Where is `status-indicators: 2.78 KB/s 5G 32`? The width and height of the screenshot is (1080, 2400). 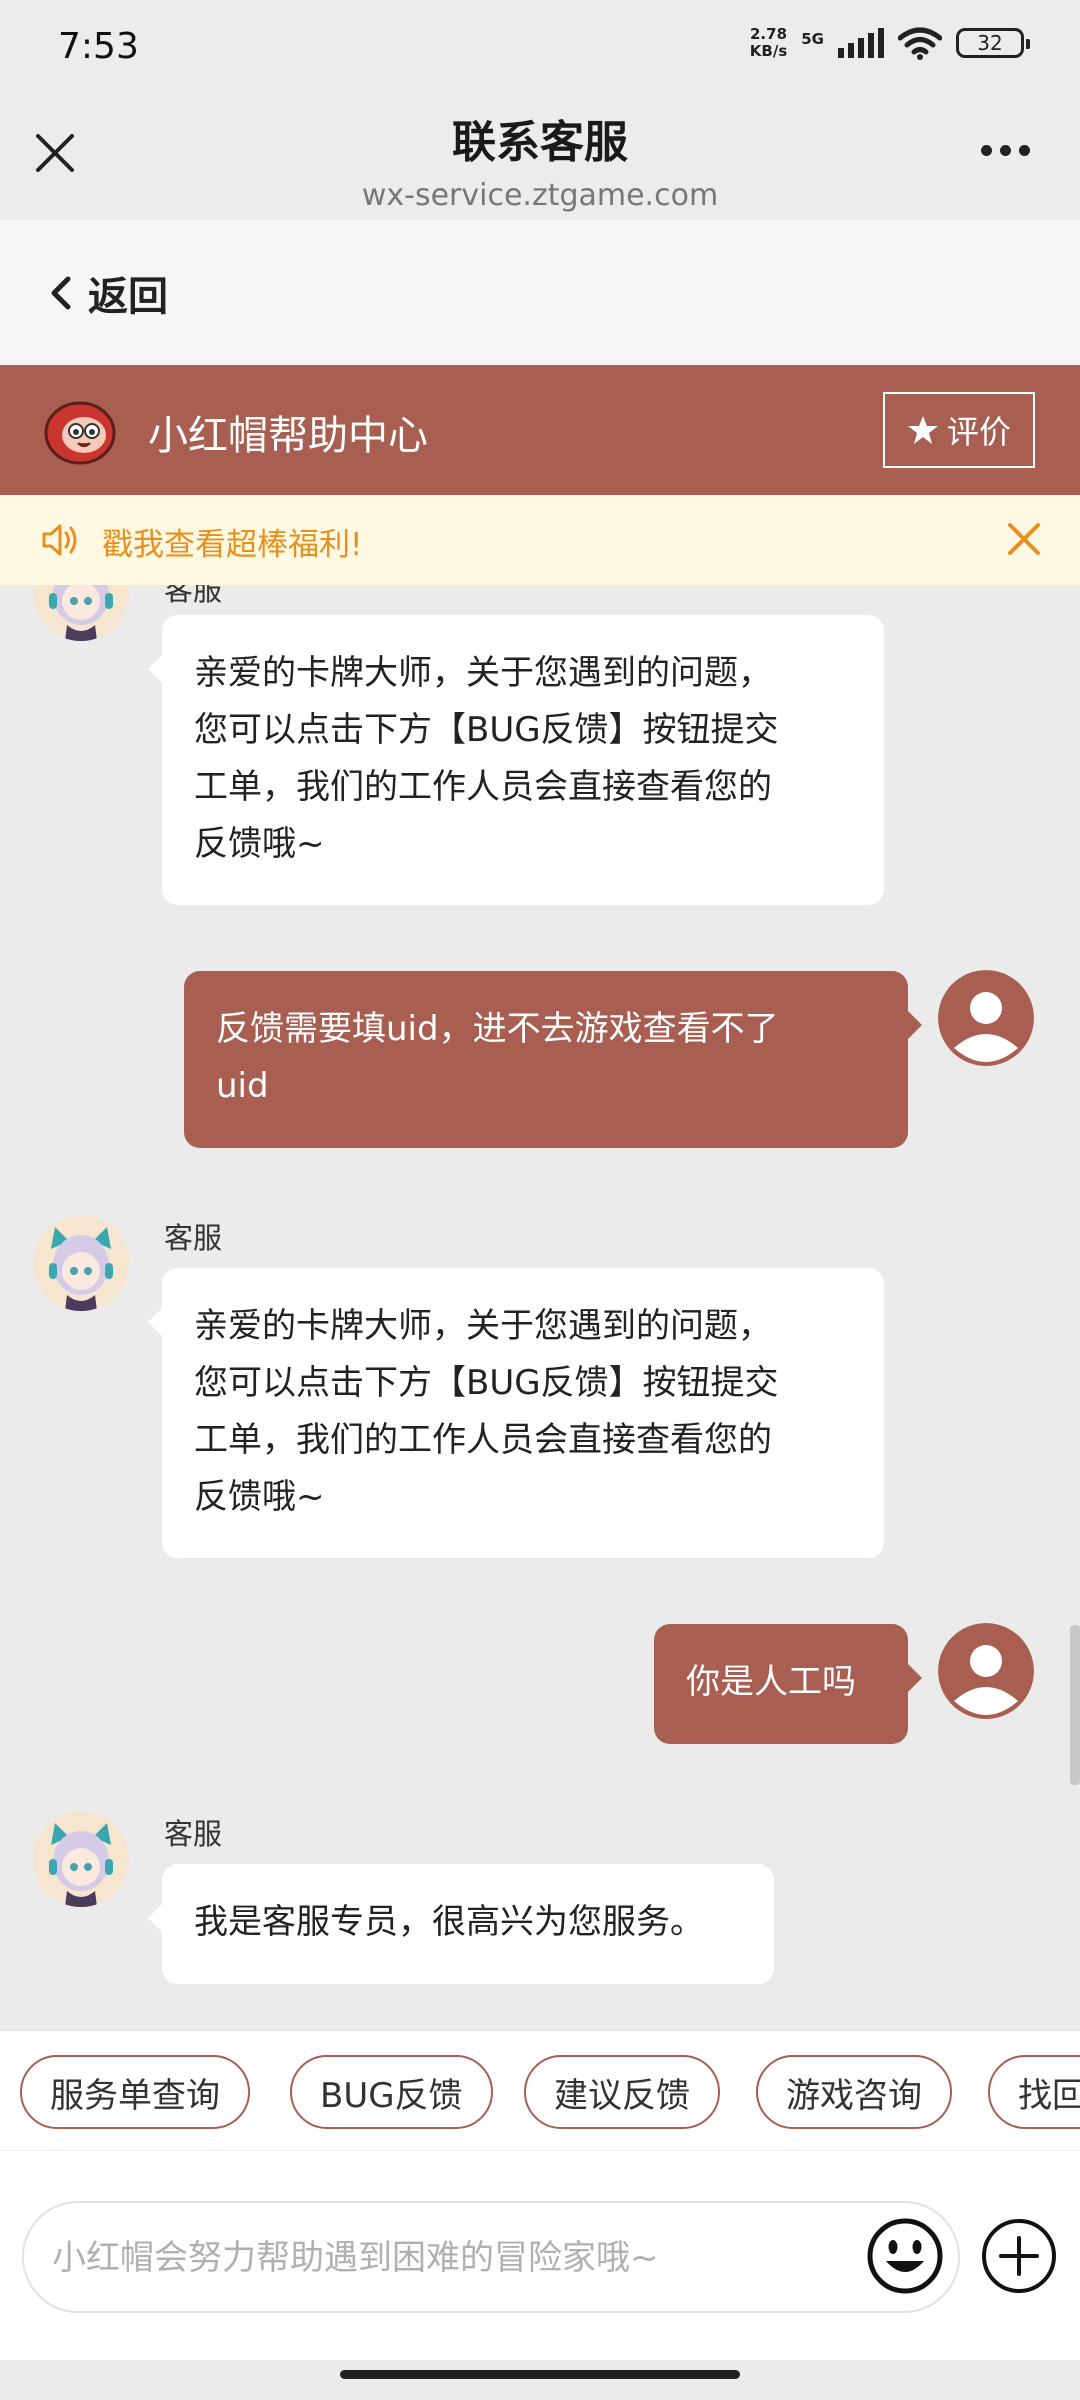 status-indicators: 2.78 KB/s 5G 32 is located at coordinates (890, 43).